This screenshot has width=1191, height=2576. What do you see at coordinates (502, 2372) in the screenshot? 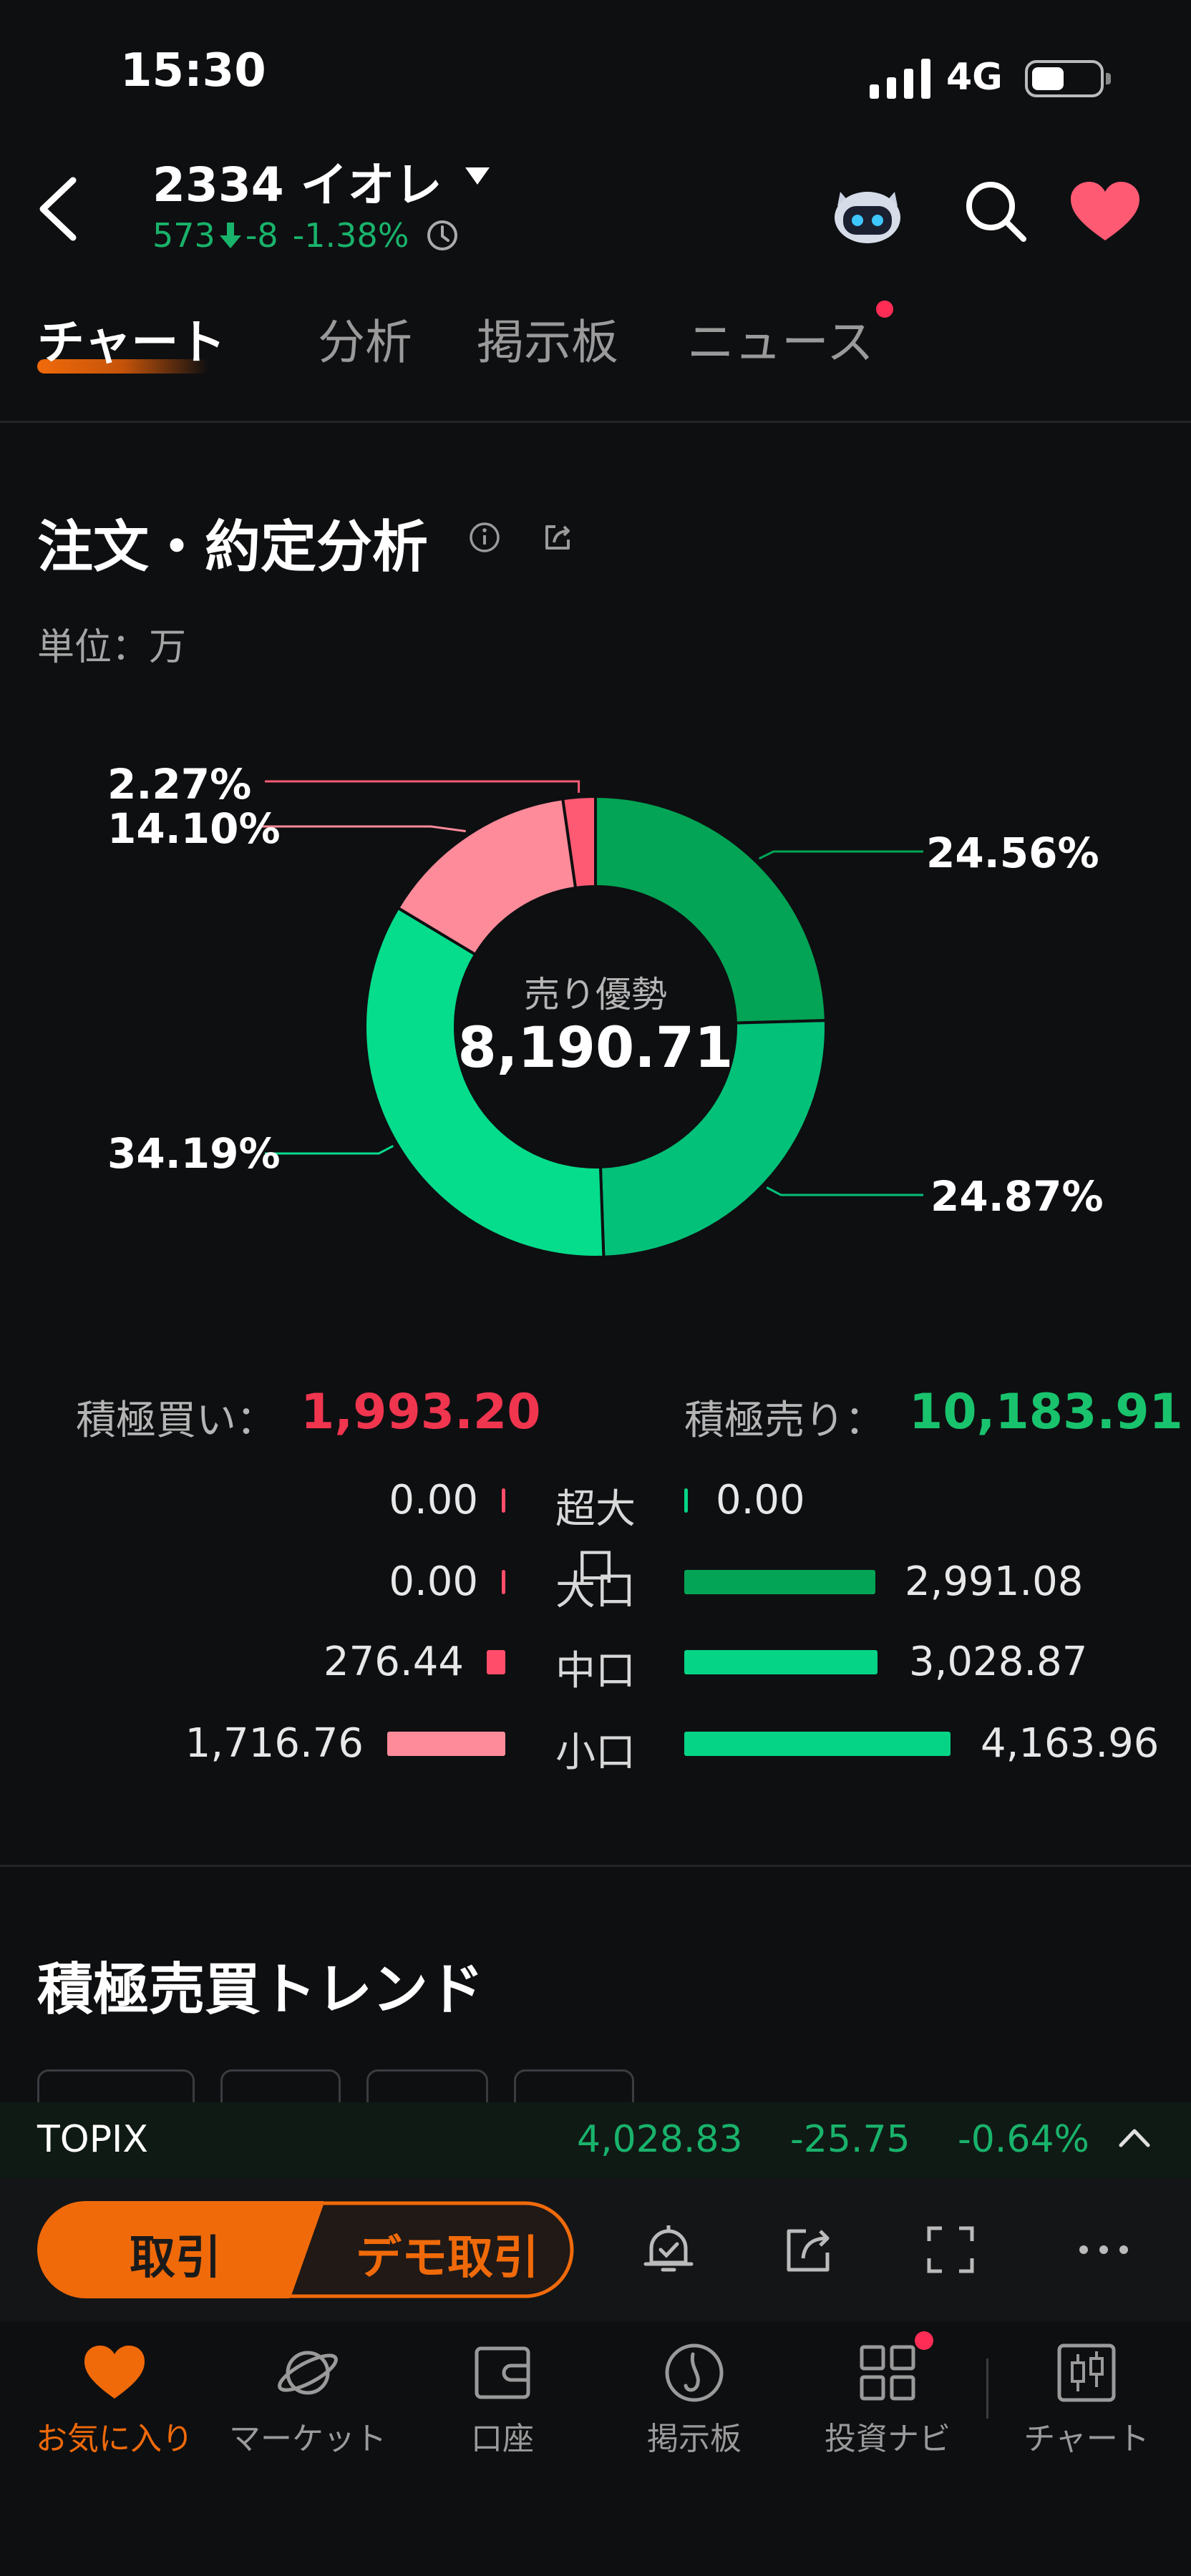
I see `wallet-icon` at bounding box center [502, 2372].